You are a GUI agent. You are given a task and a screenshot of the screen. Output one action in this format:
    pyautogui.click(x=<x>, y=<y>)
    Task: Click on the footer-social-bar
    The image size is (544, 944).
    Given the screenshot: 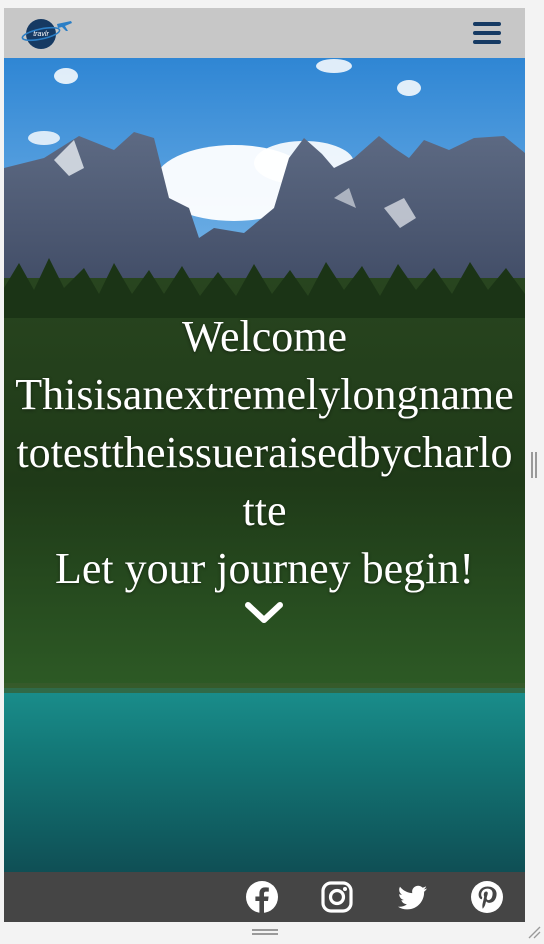 What is the action you would take?
    pyautogui.click(x=264, y=897)
    